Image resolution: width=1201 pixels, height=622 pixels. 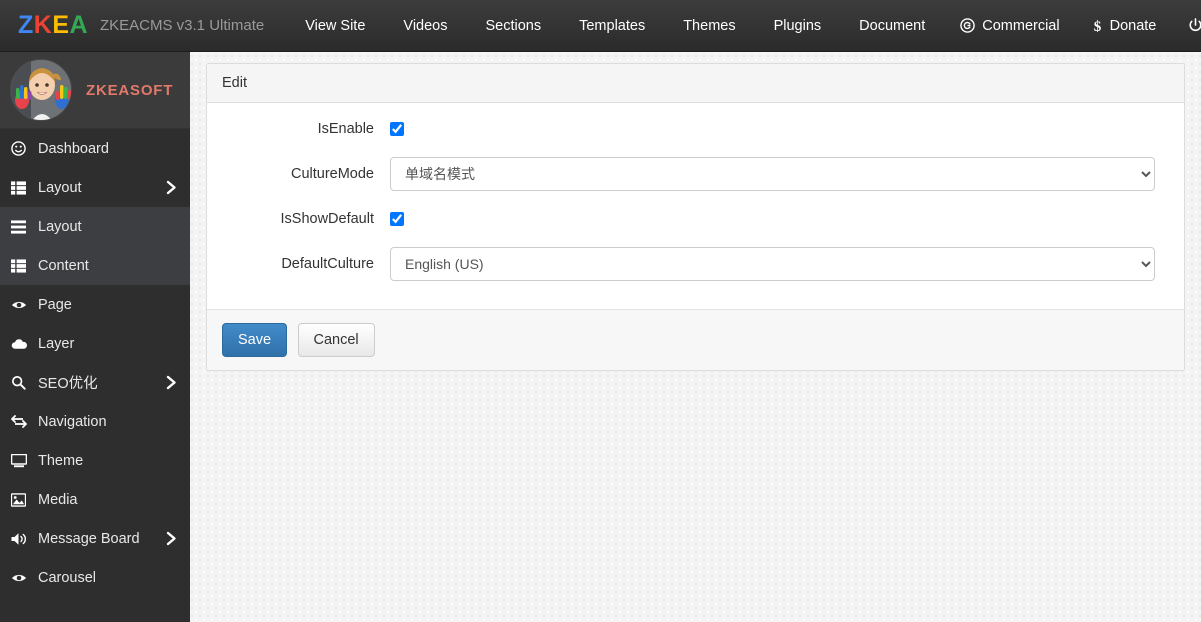 What do you see at coordinates (21, 382) in the screenshot?
I see `search-icon` at bounding box center [21, 382].